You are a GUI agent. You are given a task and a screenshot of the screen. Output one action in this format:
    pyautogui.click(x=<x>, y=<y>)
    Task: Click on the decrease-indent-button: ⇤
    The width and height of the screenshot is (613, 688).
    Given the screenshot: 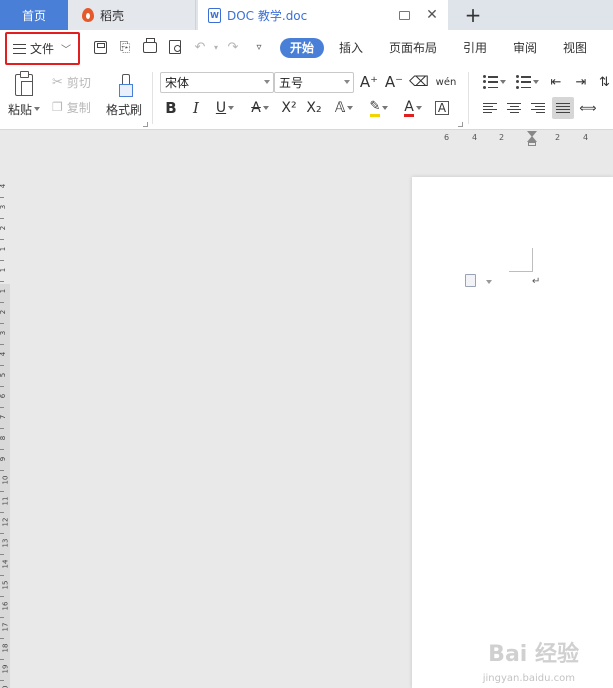 What is the action you would take?
    pyautogui.click(x=556, y=82)
    